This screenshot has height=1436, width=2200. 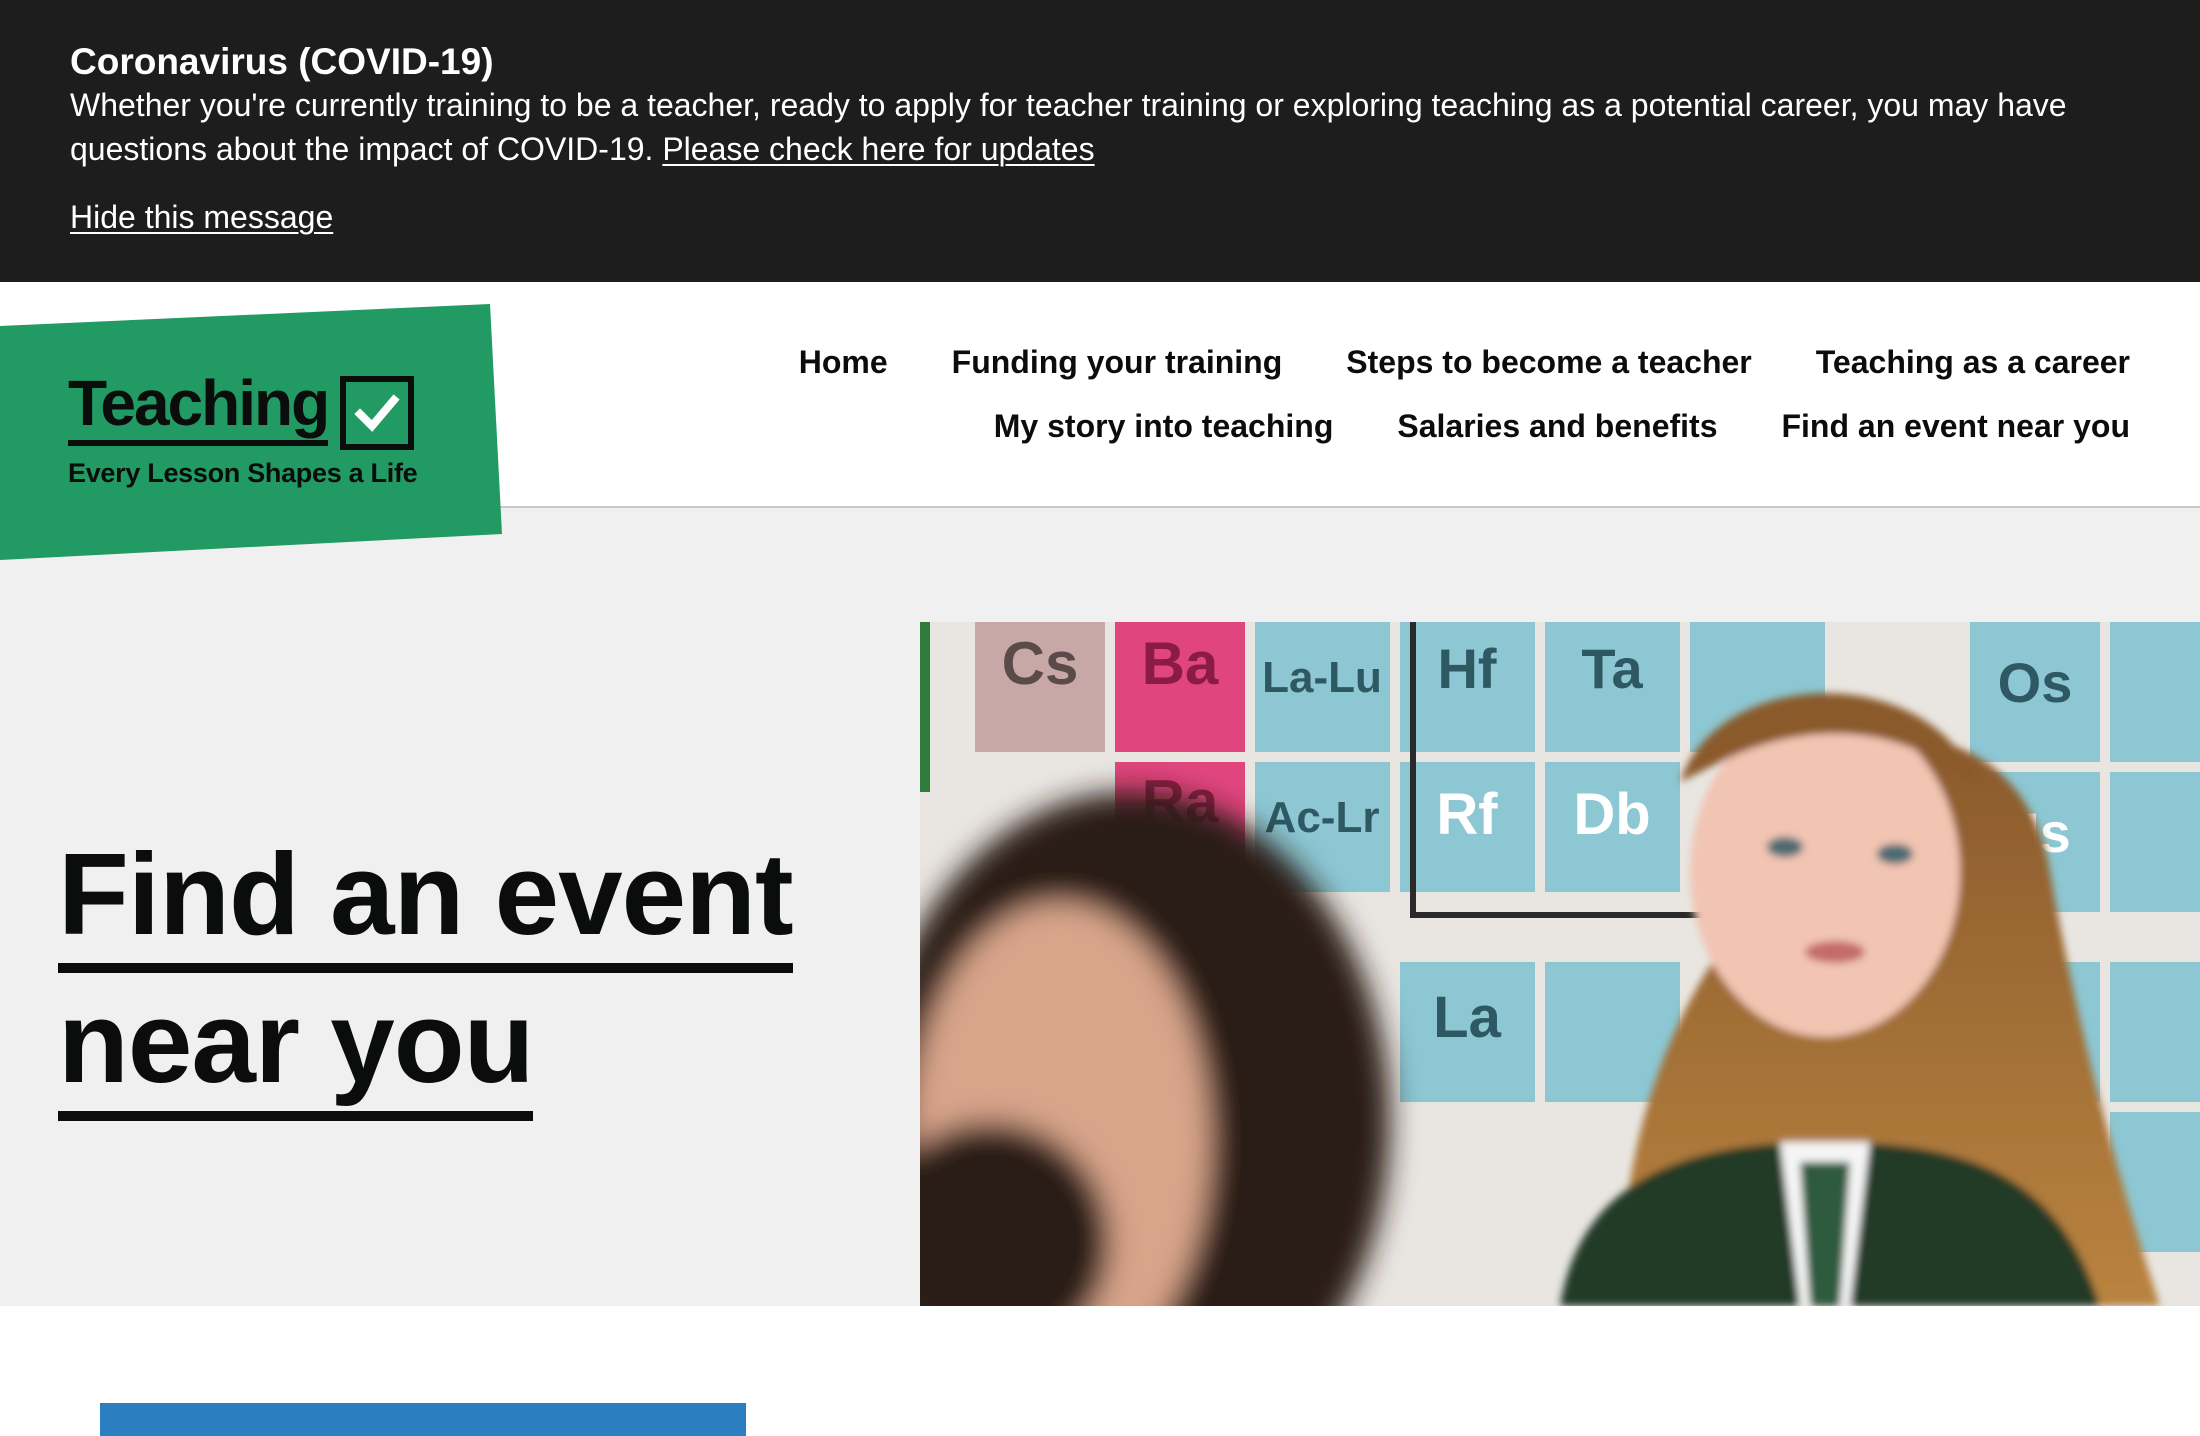 What do you see at coordinates (1467, 1017) in the screenshot?
I see `svg-text: La` at bounding box center [1467, 1017].